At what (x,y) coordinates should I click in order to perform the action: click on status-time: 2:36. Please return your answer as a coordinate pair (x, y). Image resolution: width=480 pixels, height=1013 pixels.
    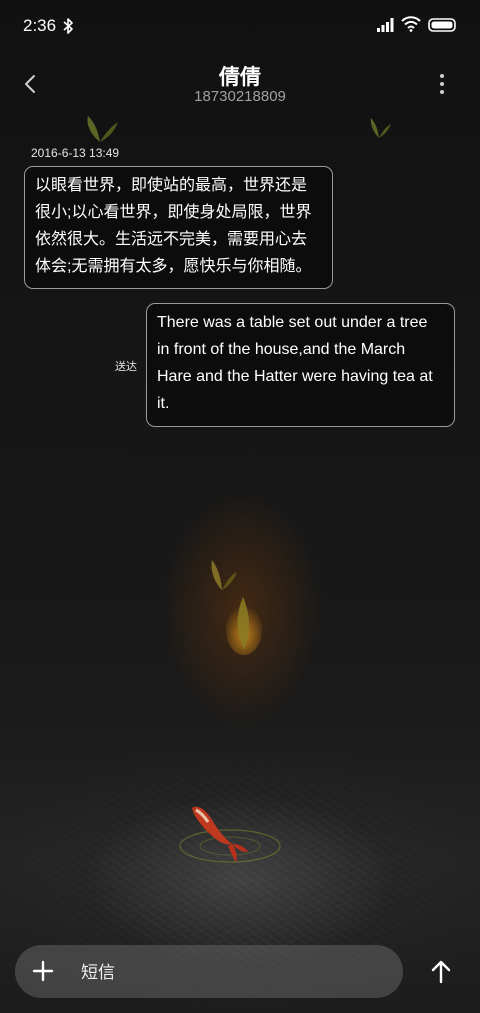
    Looking at the image, I should click on (40, 25).